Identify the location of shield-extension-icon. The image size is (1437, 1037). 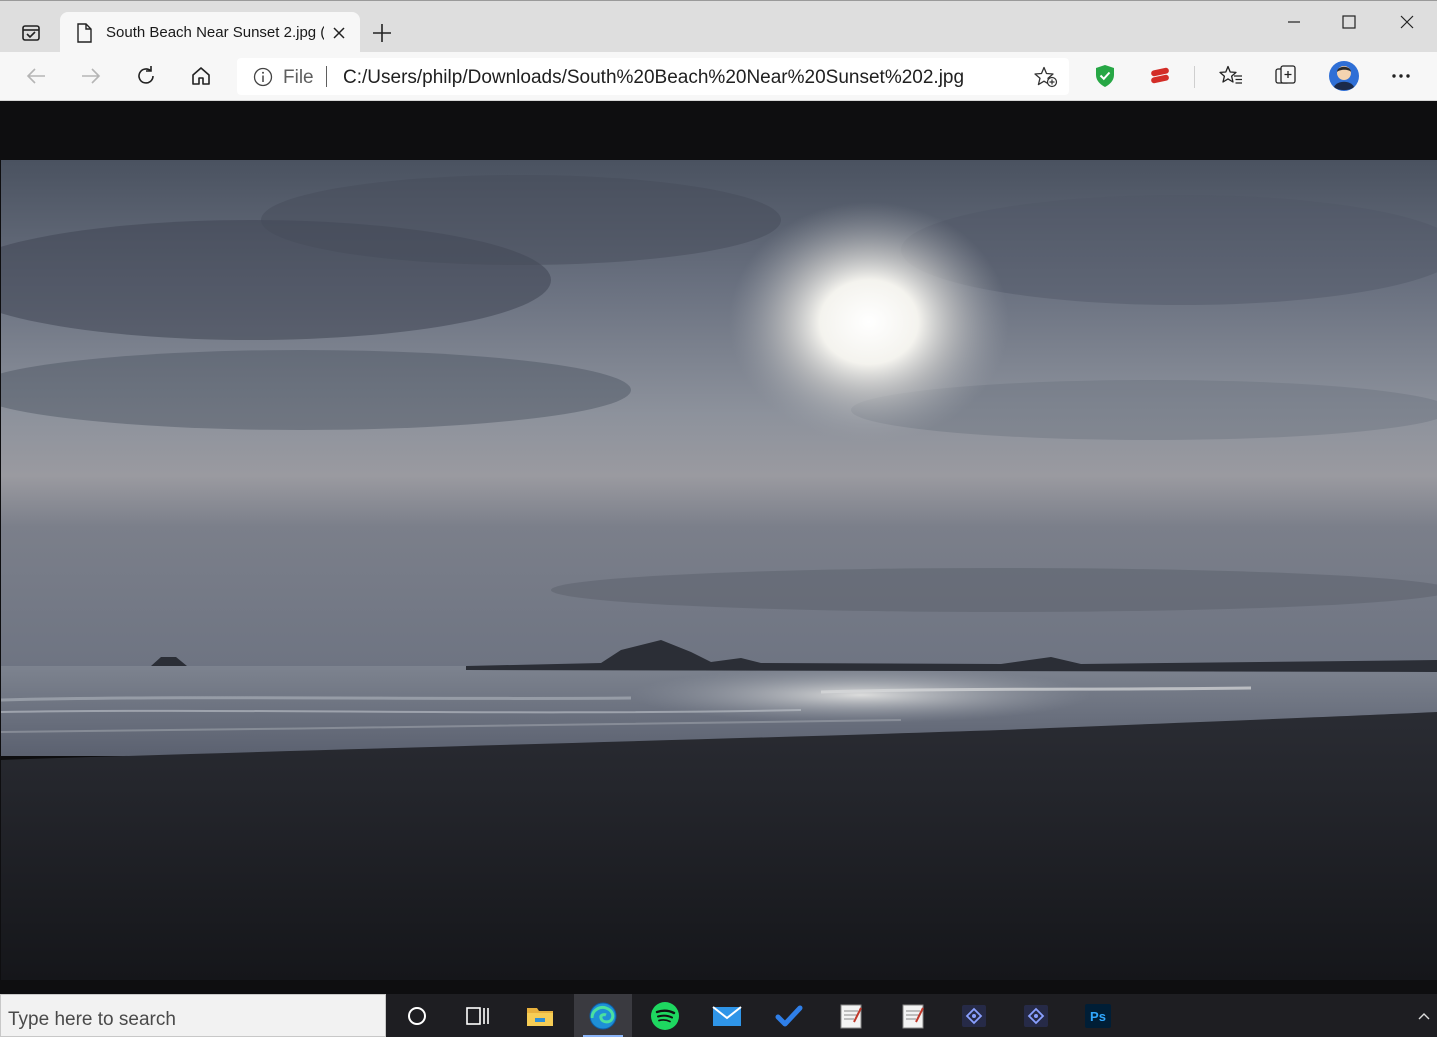
(1105, 76).